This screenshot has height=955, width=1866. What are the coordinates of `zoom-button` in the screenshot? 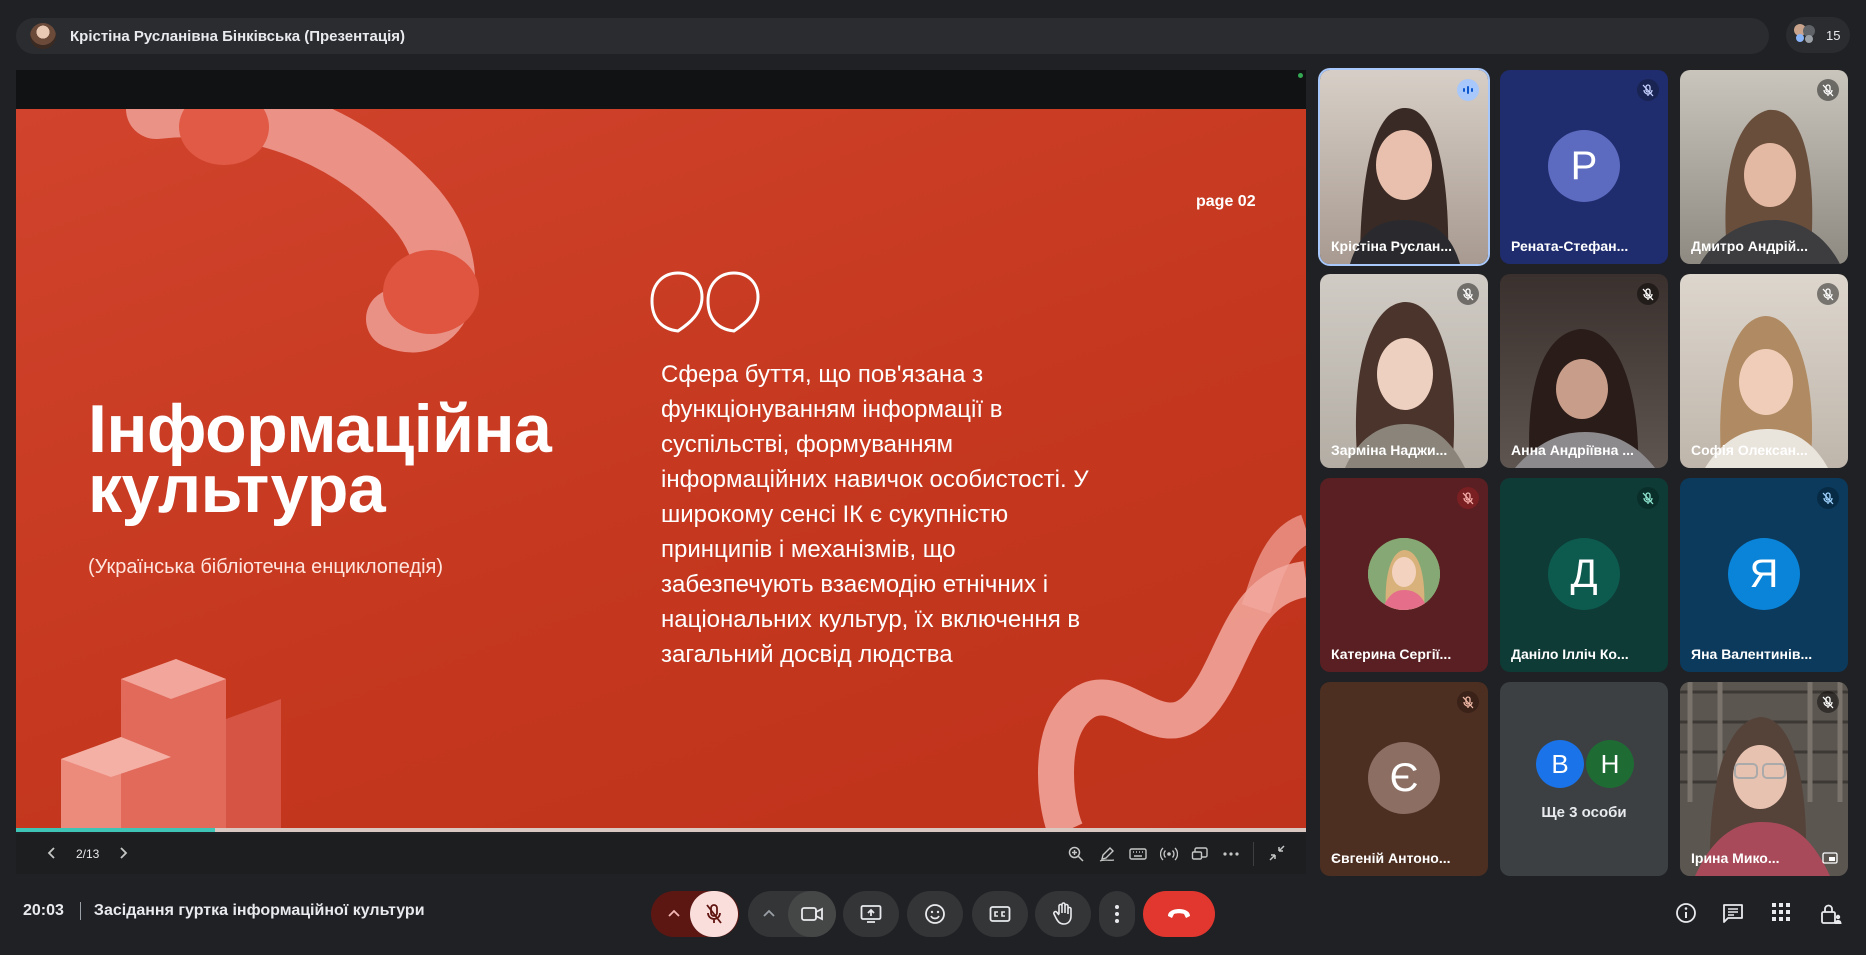 It's located at (1076, 854).